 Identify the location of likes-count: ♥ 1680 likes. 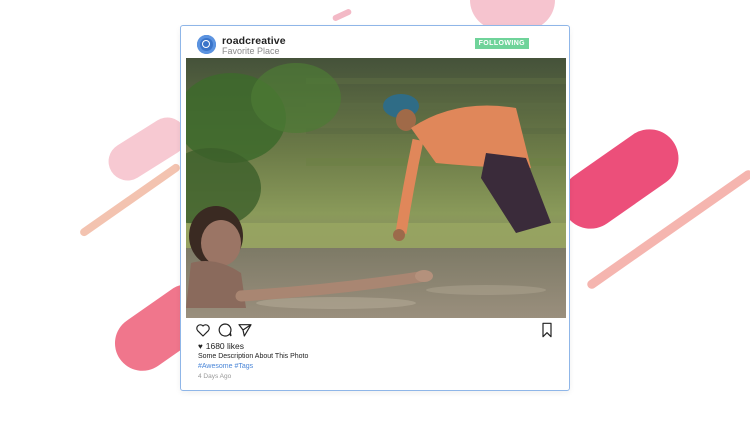
(221, 346).